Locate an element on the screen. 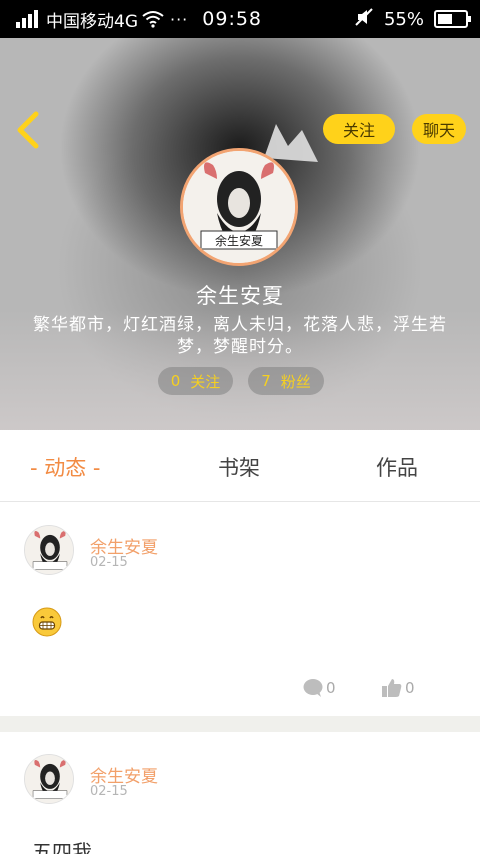  like-count: 0 is located at coordinates (410, 688).